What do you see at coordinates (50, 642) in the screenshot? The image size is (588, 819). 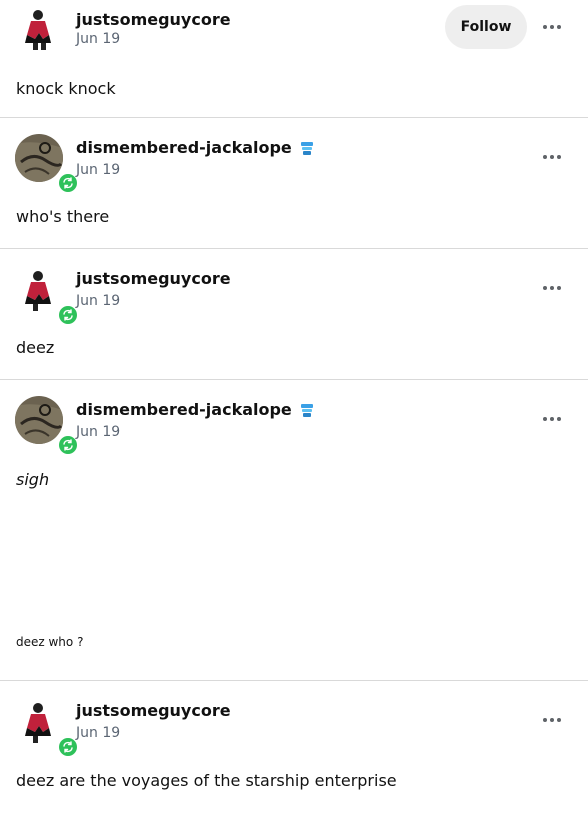 I see `post-small-text: deez who ?` at bounding box center [50, 642].